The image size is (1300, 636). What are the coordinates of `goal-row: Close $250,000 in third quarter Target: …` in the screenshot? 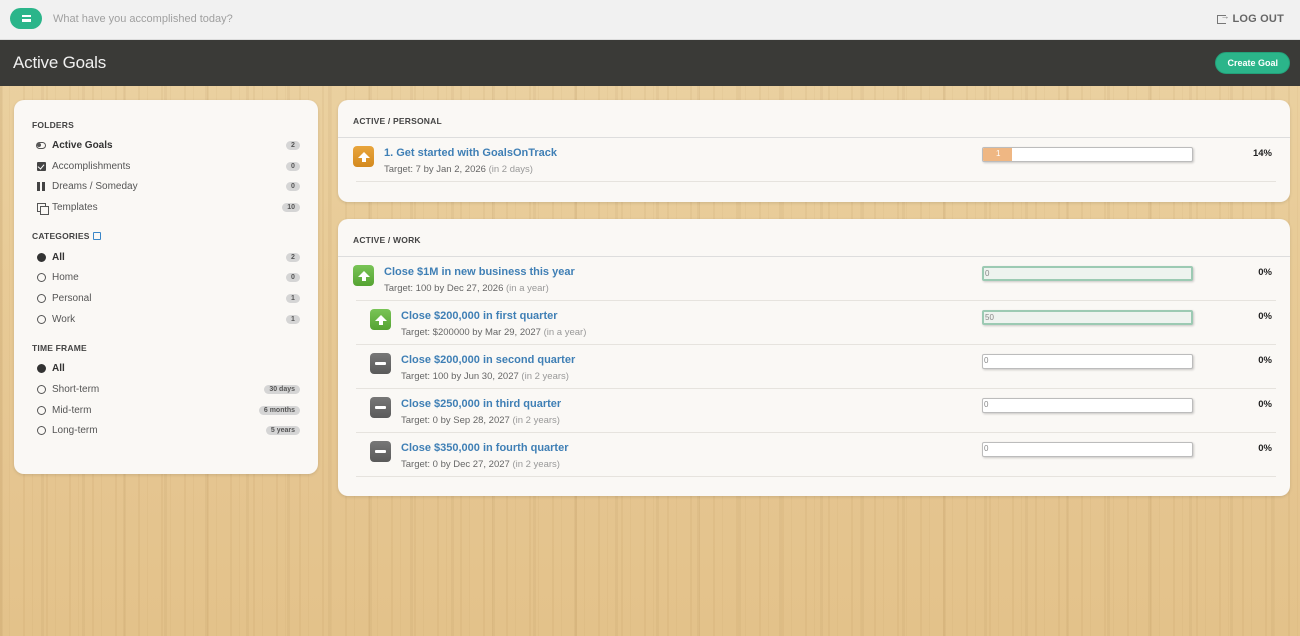 It's located at (816, 411).